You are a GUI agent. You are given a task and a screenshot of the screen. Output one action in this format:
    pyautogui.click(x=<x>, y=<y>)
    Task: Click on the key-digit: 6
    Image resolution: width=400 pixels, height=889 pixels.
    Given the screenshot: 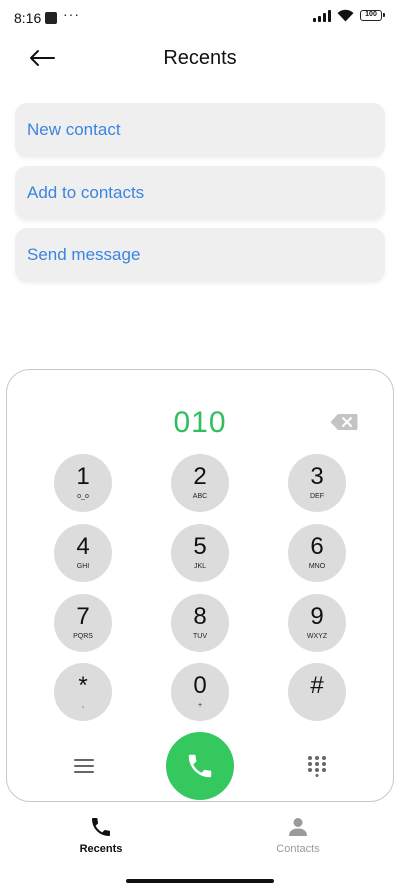 What is the action you would take?
    pyautogui.click(x=317, y=546)
    